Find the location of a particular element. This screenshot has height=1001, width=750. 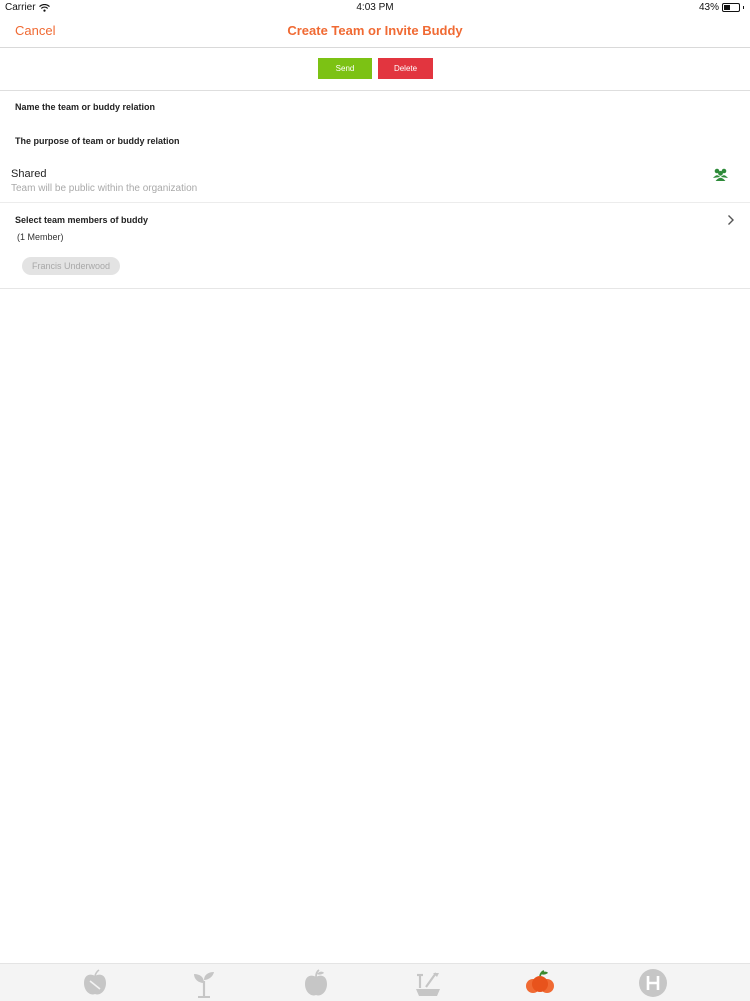

h-icon is located at coordinates (653, 983).